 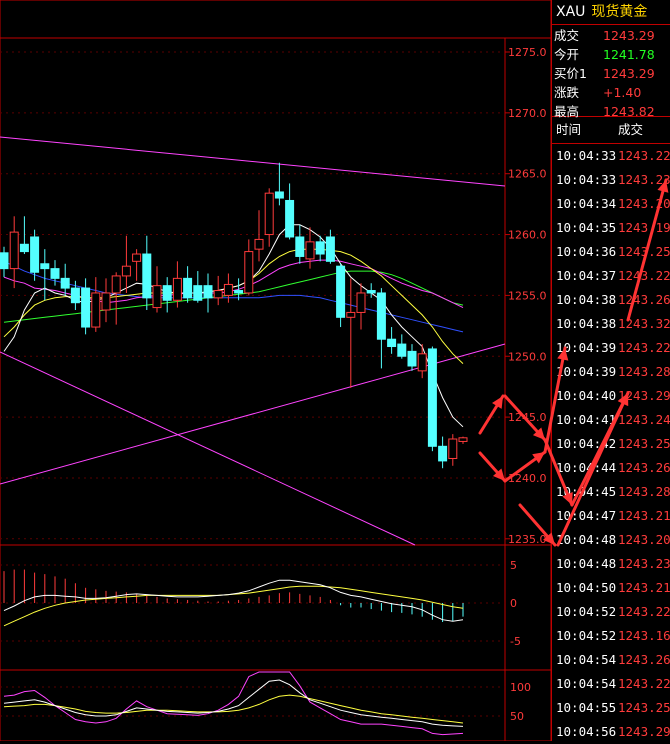 I want to click on tick-time: 10:04:50, so click(x=586, y=587).